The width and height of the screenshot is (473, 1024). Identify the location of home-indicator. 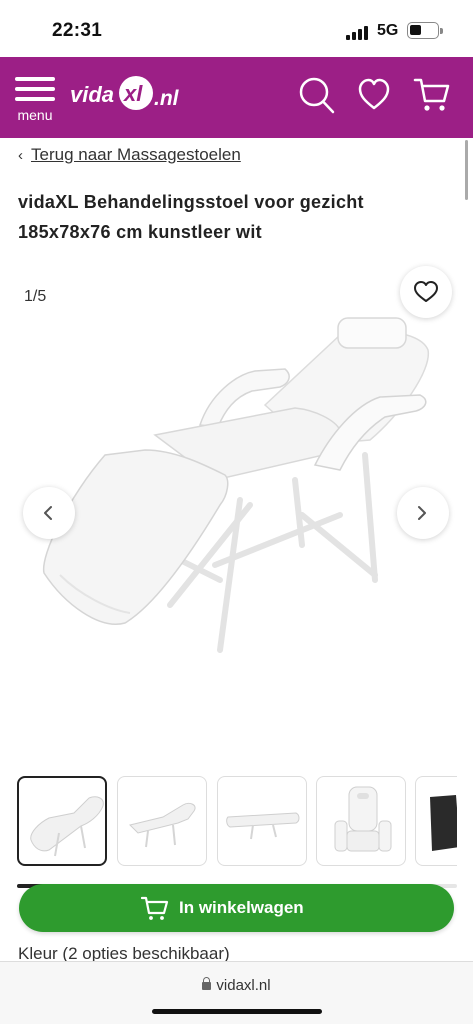
(237, 1011).